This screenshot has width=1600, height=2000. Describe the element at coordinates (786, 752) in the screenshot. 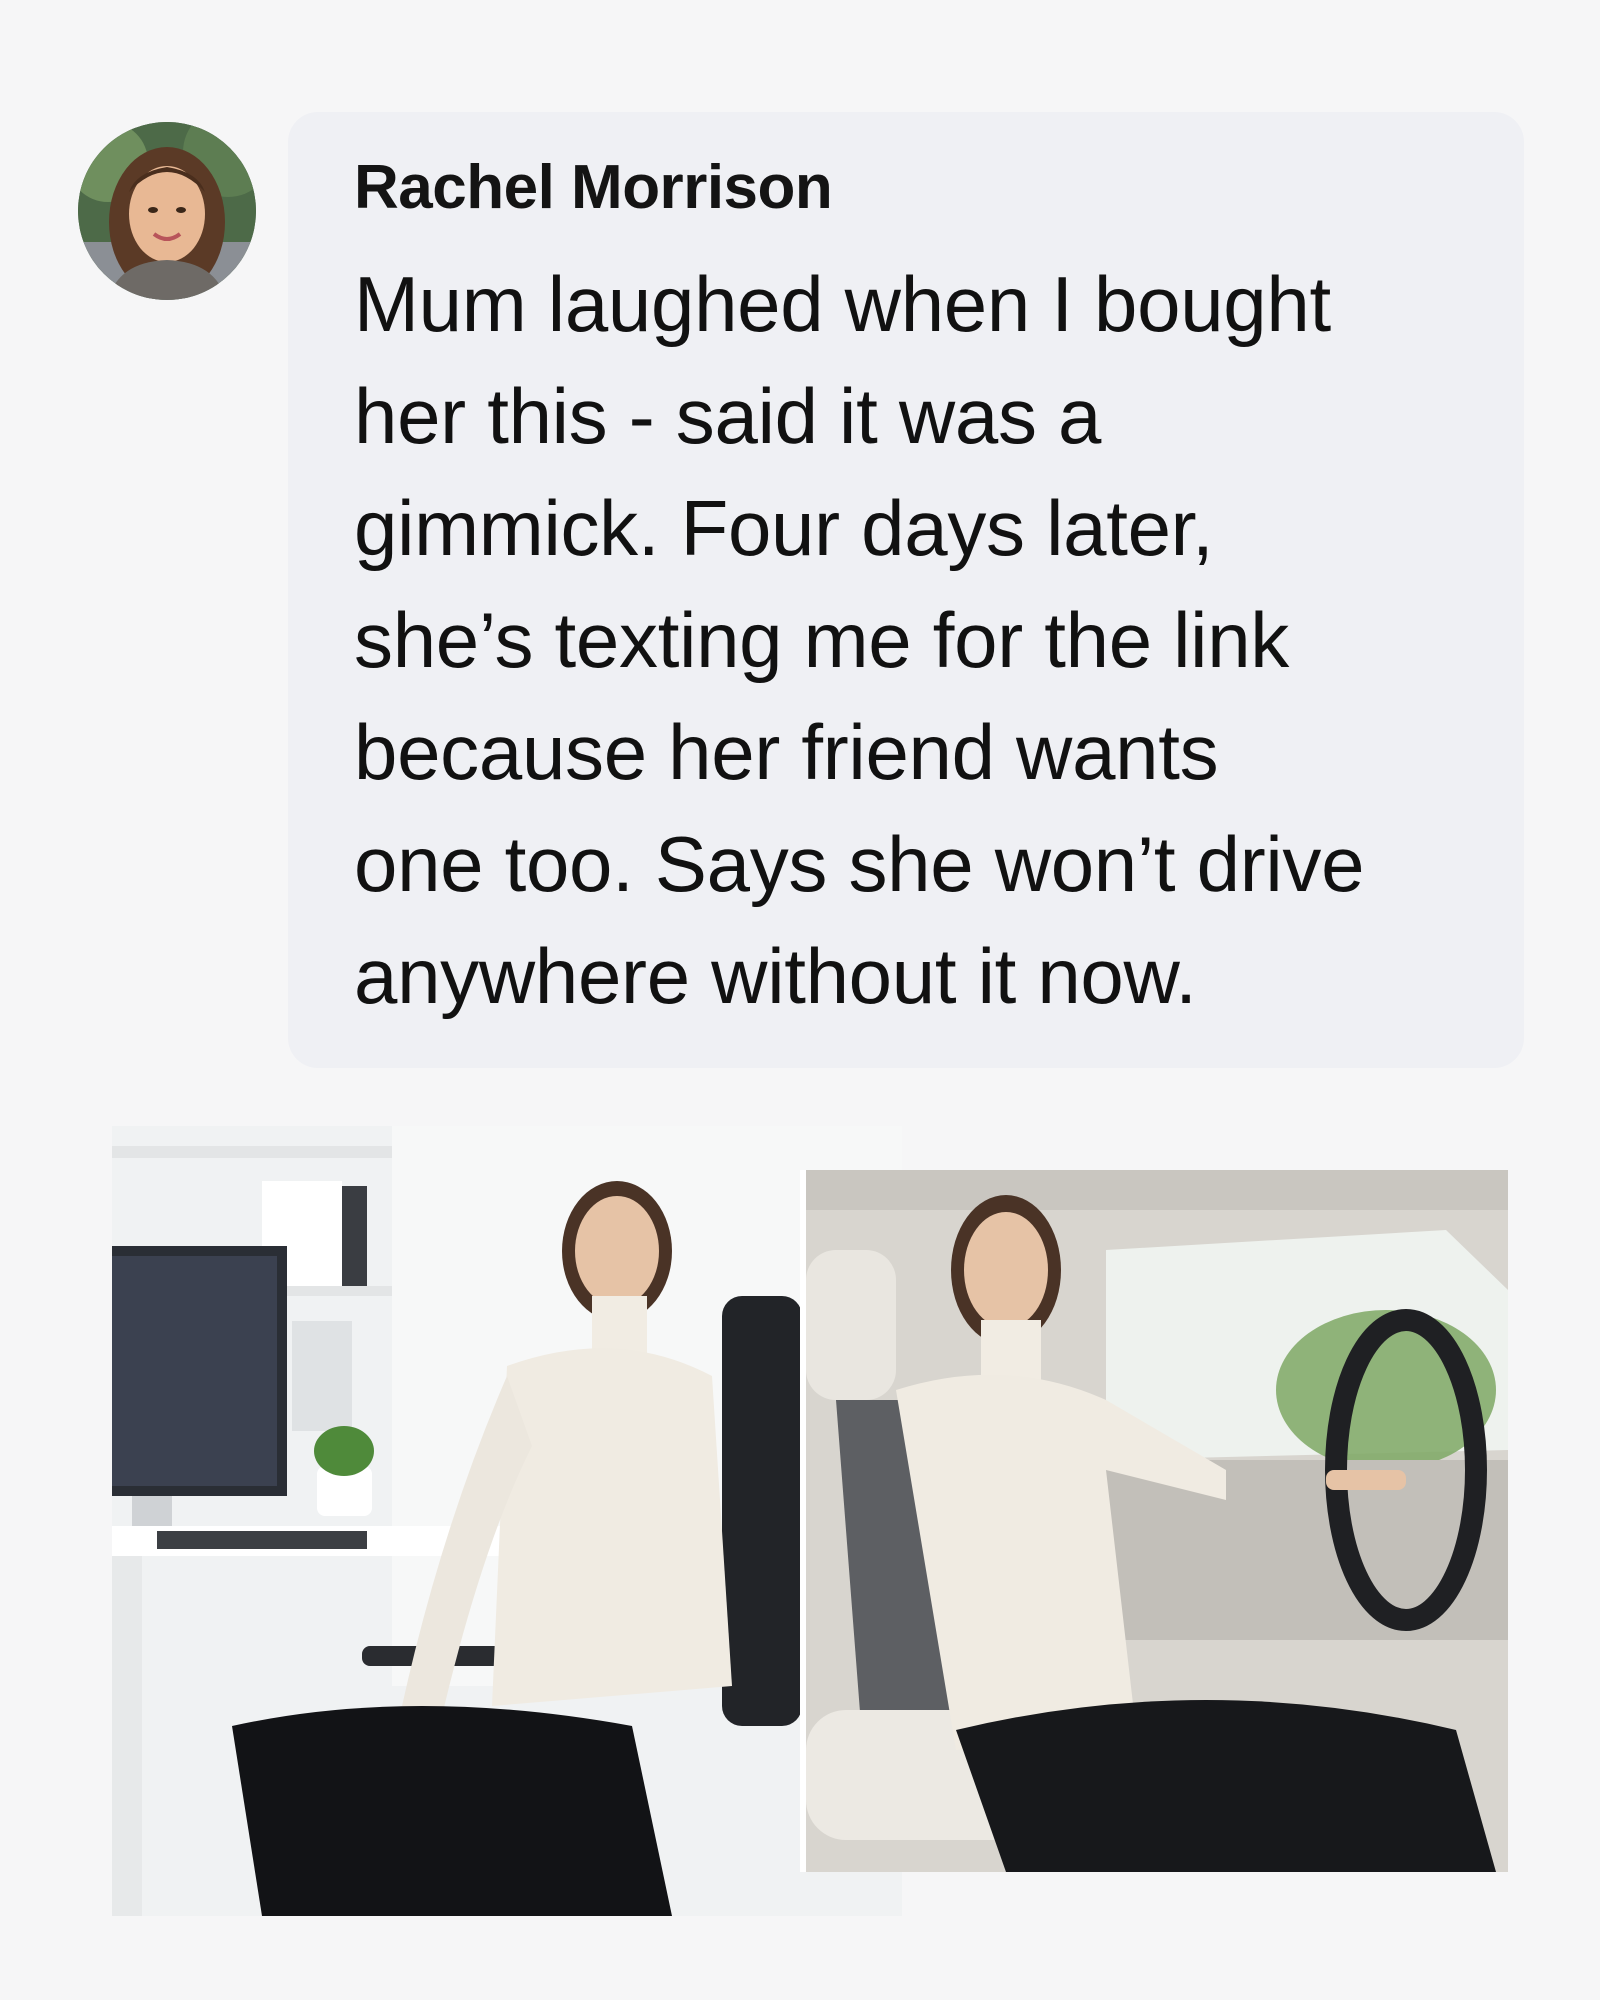

I see `comment-line: because her friend wants` at that location.